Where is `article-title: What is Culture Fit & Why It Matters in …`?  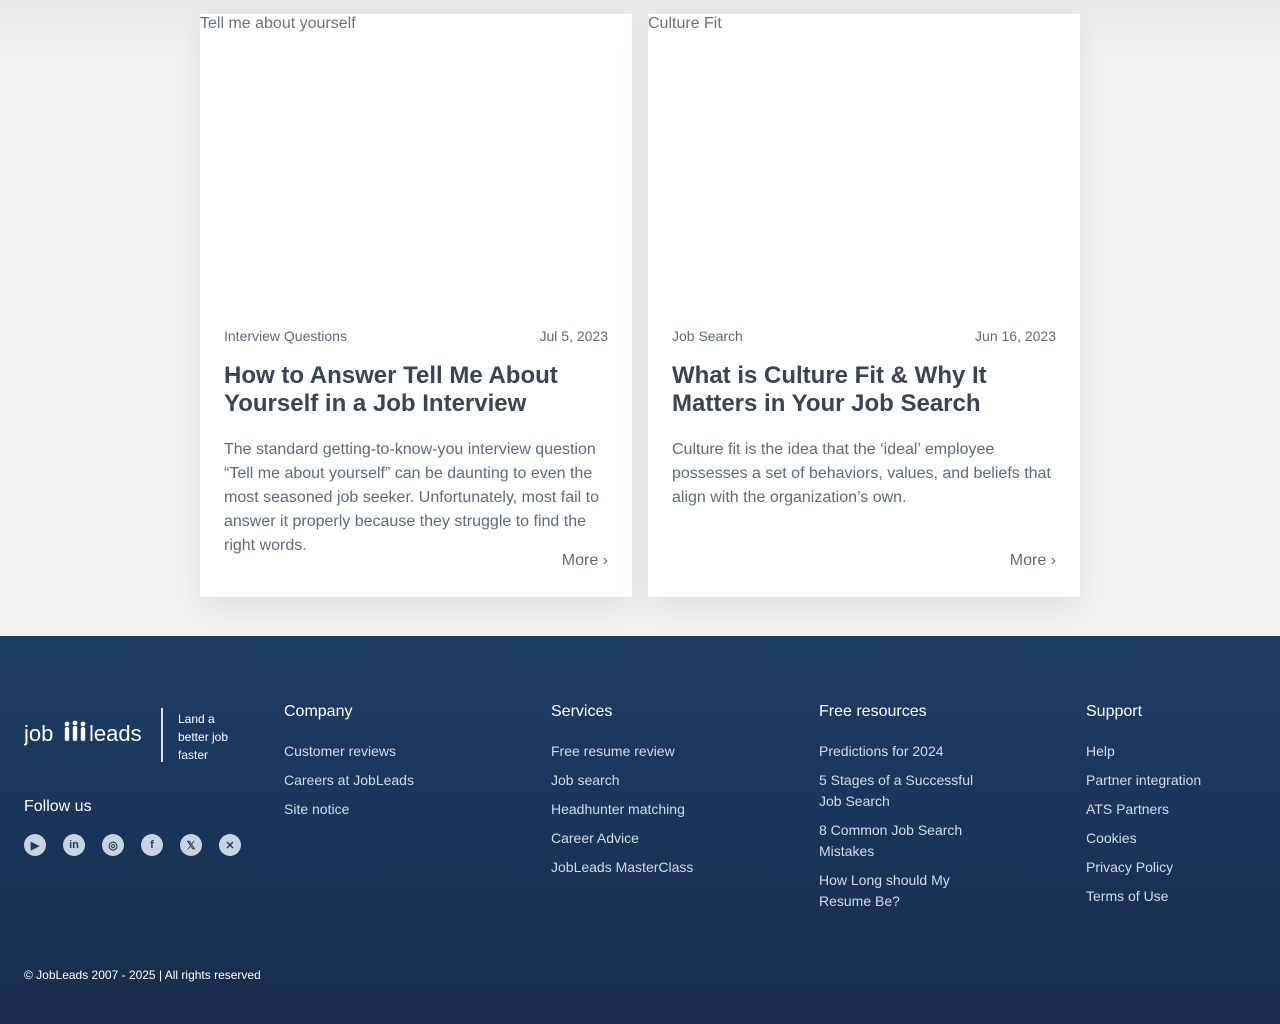
article-title: What is Culture Fit & Why It Matters in … is located at coordinates (864, 390).